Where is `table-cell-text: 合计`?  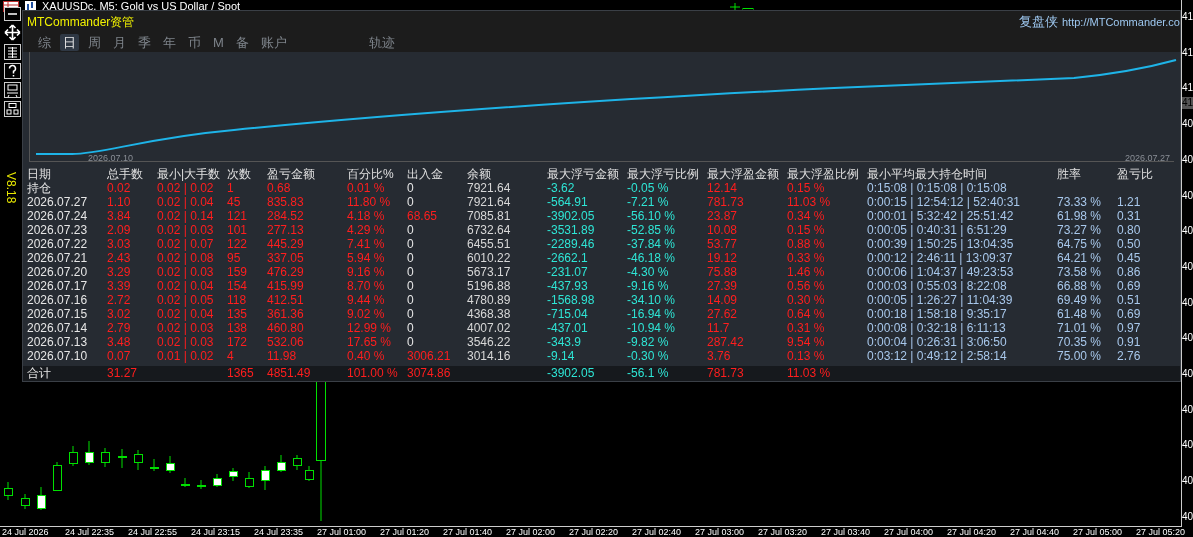
table-cell-text: 合计 is located at coordinates (39, 373).